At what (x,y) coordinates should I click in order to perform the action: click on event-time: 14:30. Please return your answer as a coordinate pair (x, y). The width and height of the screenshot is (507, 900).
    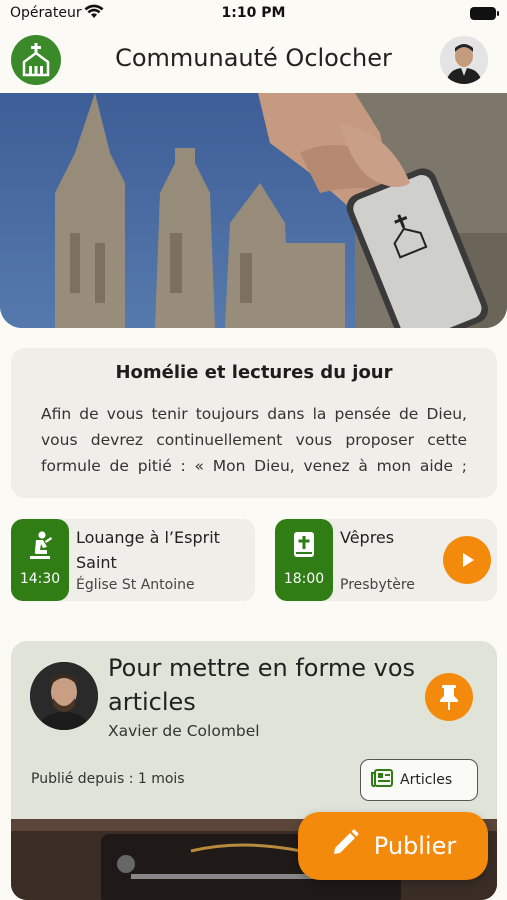
    Looking at the image, I should click on (40, 579).